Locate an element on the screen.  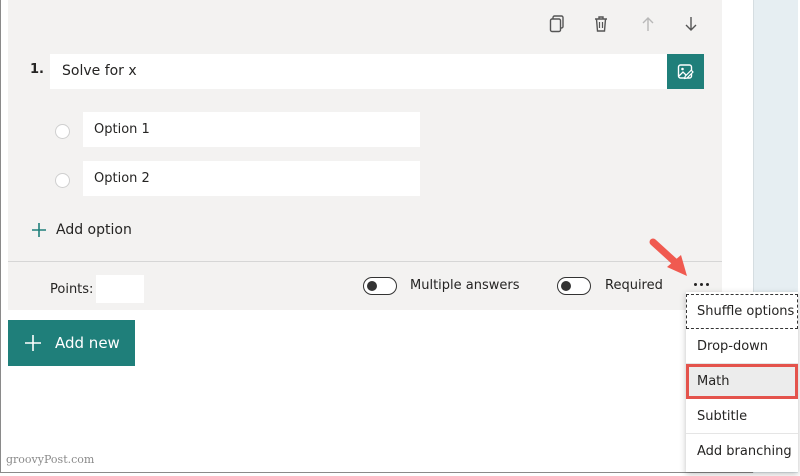
menu-item-drop-down: Drop-down is located at coordinates (742, 346).